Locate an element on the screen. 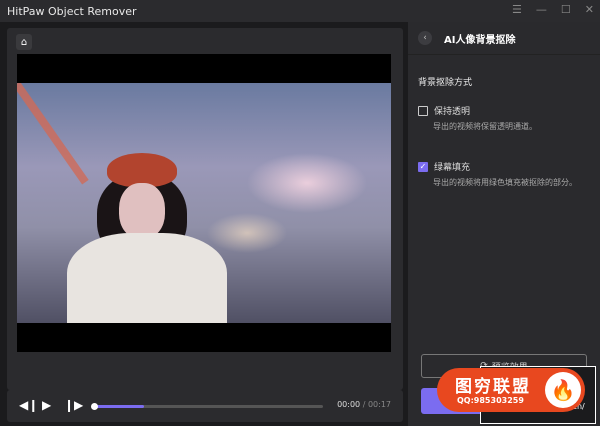  time-display: 00:00 / 00:17 is located at coordinates (364, 404).